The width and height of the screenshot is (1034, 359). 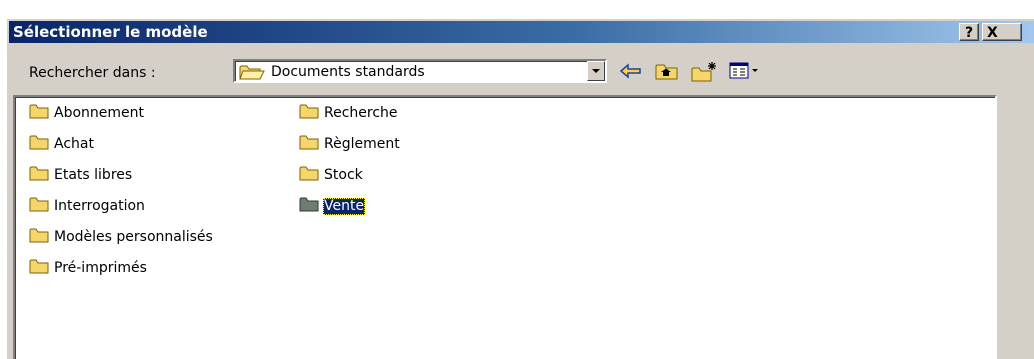 What do you see at coordinates (344, 206) in the screenshot?
I see `folder-label: Vente` at bounding box center [344, 206].